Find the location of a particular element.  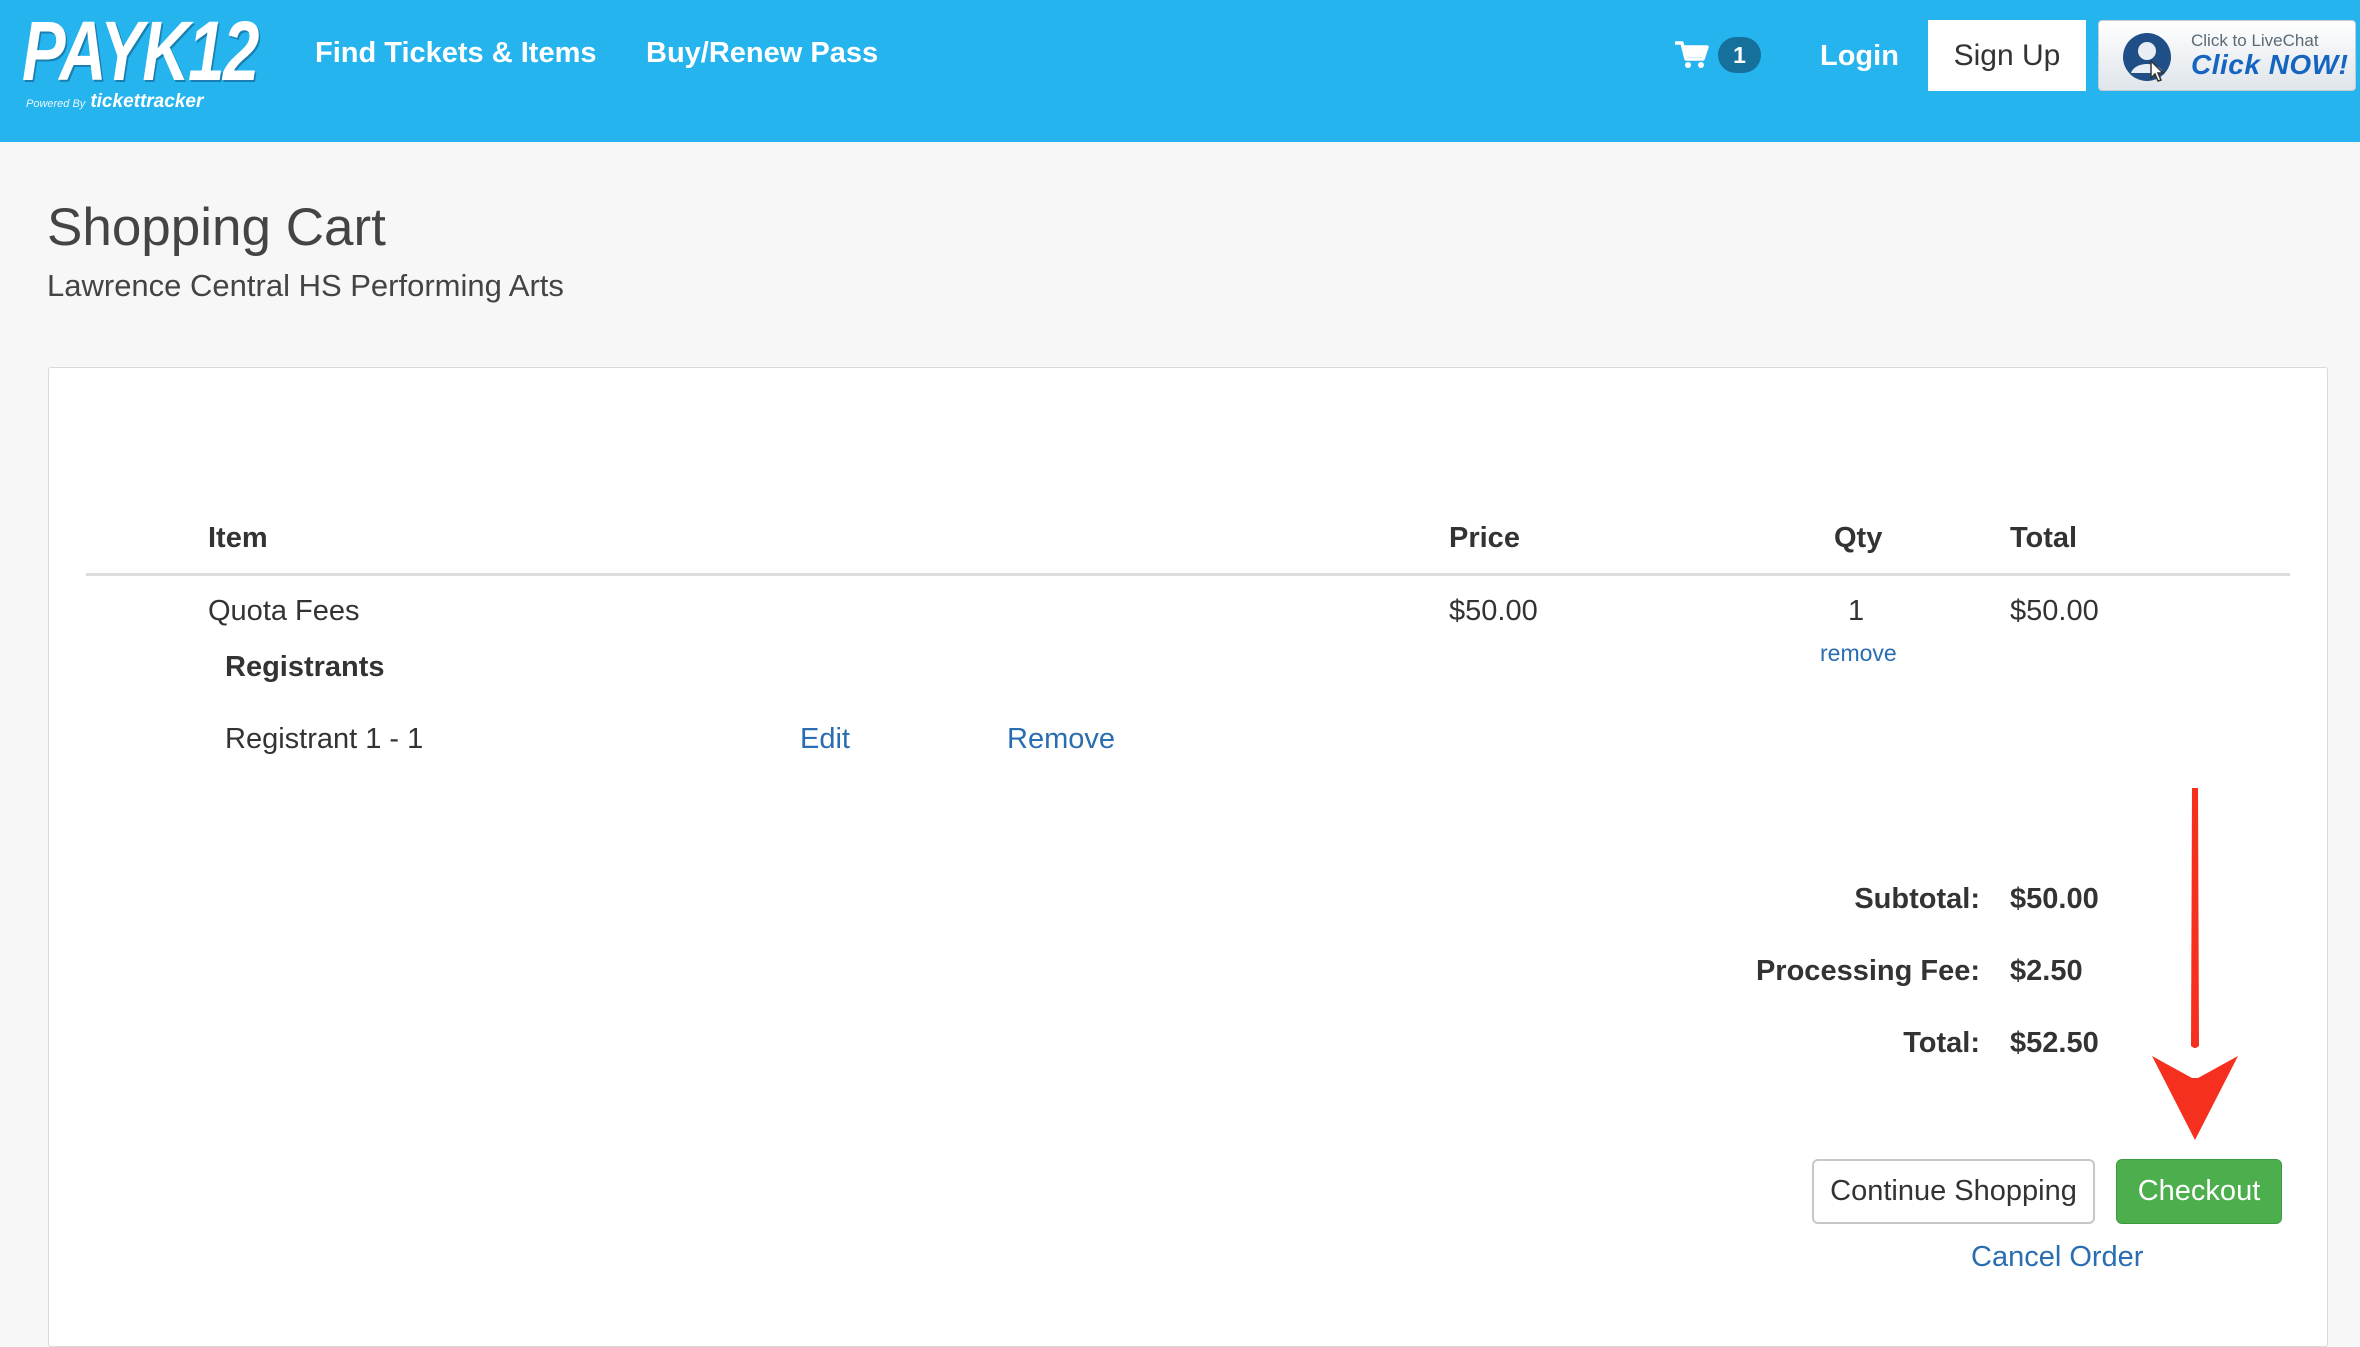

livechat-agent-icon is located at coordinates (2147, 57).